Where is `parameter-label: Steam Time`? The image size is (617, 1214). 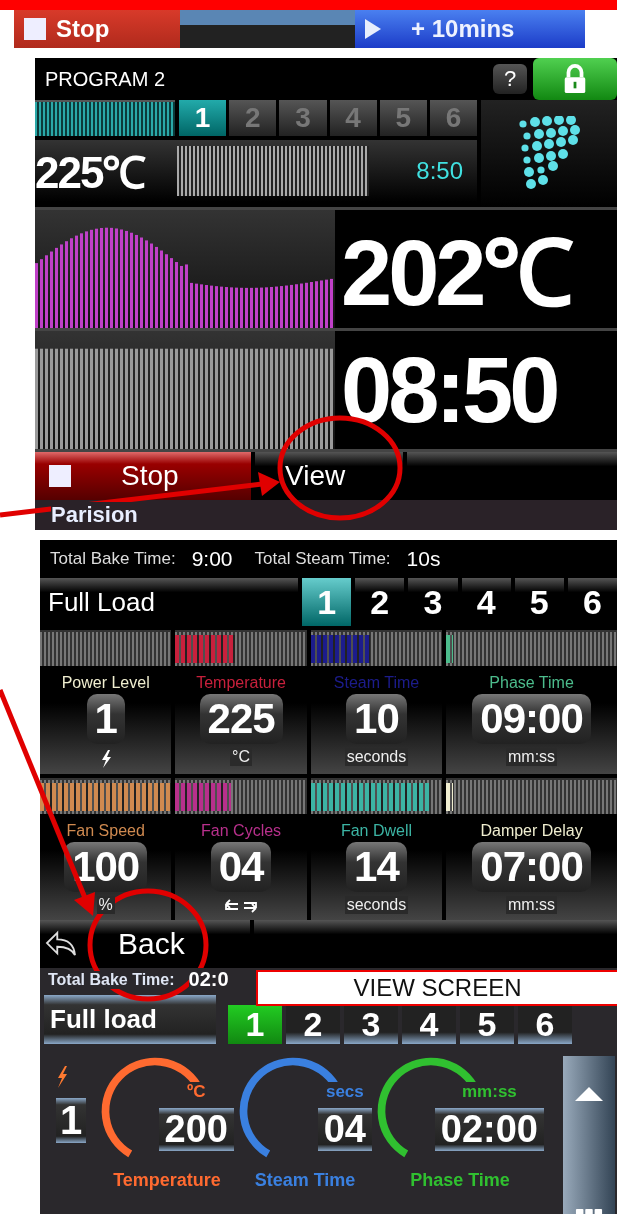
parameter-label: Steam Time is located at coordinates (376, 683).